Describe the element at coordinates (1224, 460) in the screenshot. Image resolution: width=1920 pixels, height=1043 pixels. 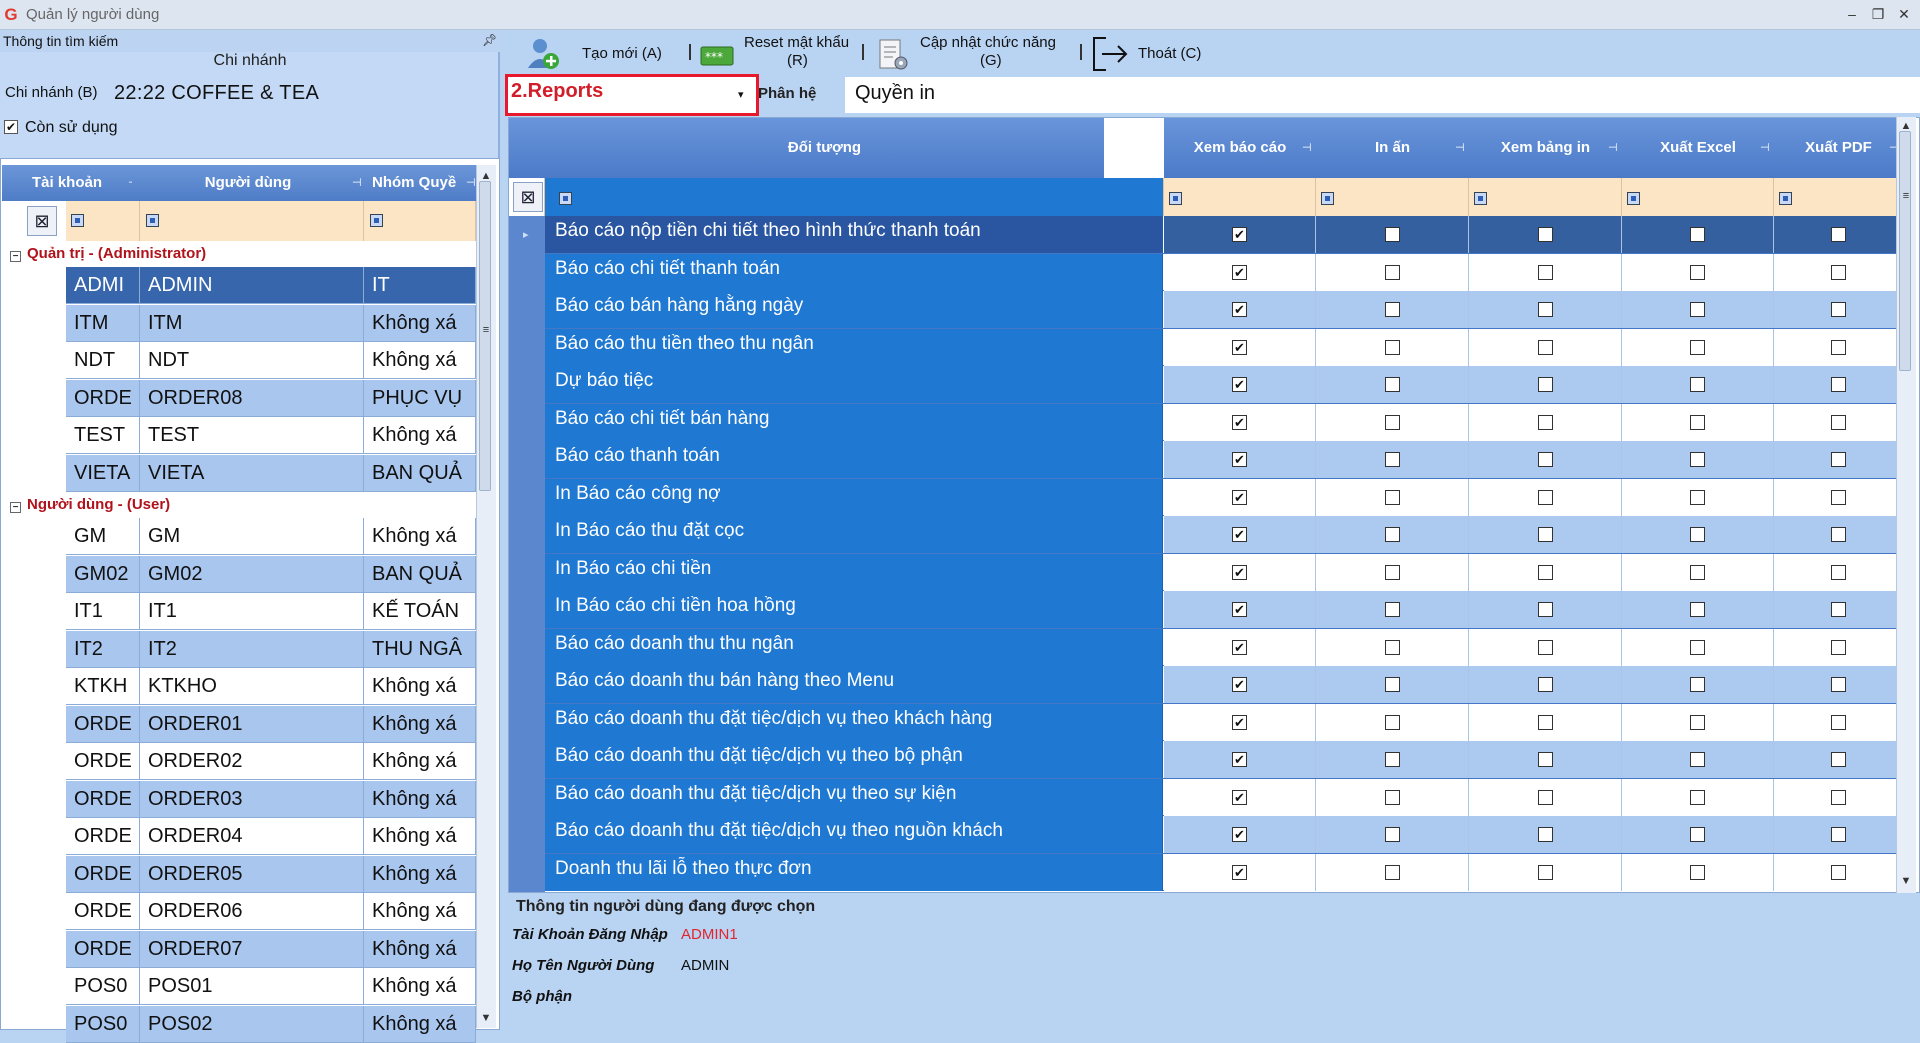
I see `permission-row: Báo cáo thanh toán ✔` at that location.